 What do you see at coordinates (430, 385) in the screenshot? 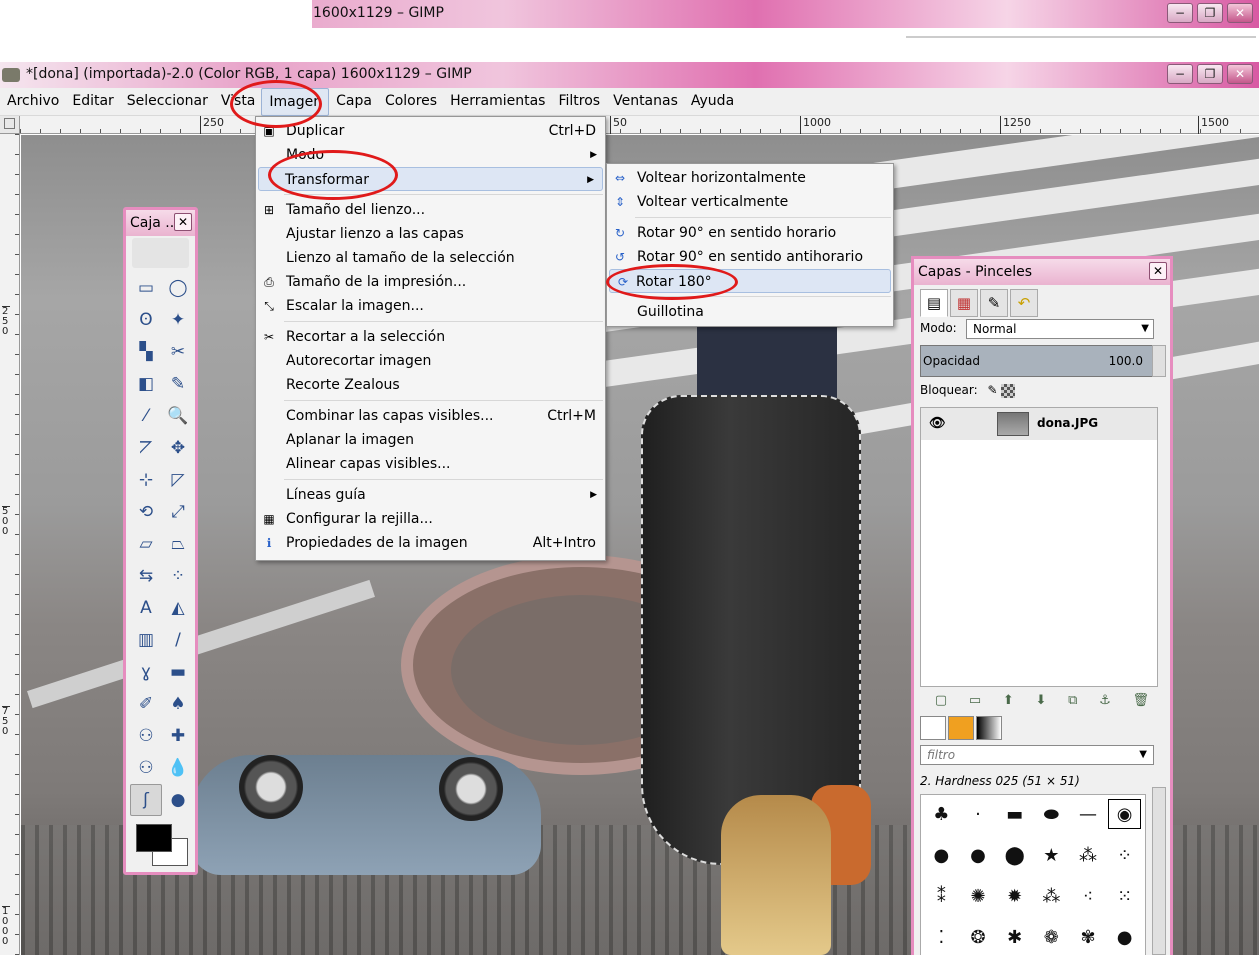
I see `menu-item-recorte-zealous: Recorte Zealous` at bounding box center [430, 385].